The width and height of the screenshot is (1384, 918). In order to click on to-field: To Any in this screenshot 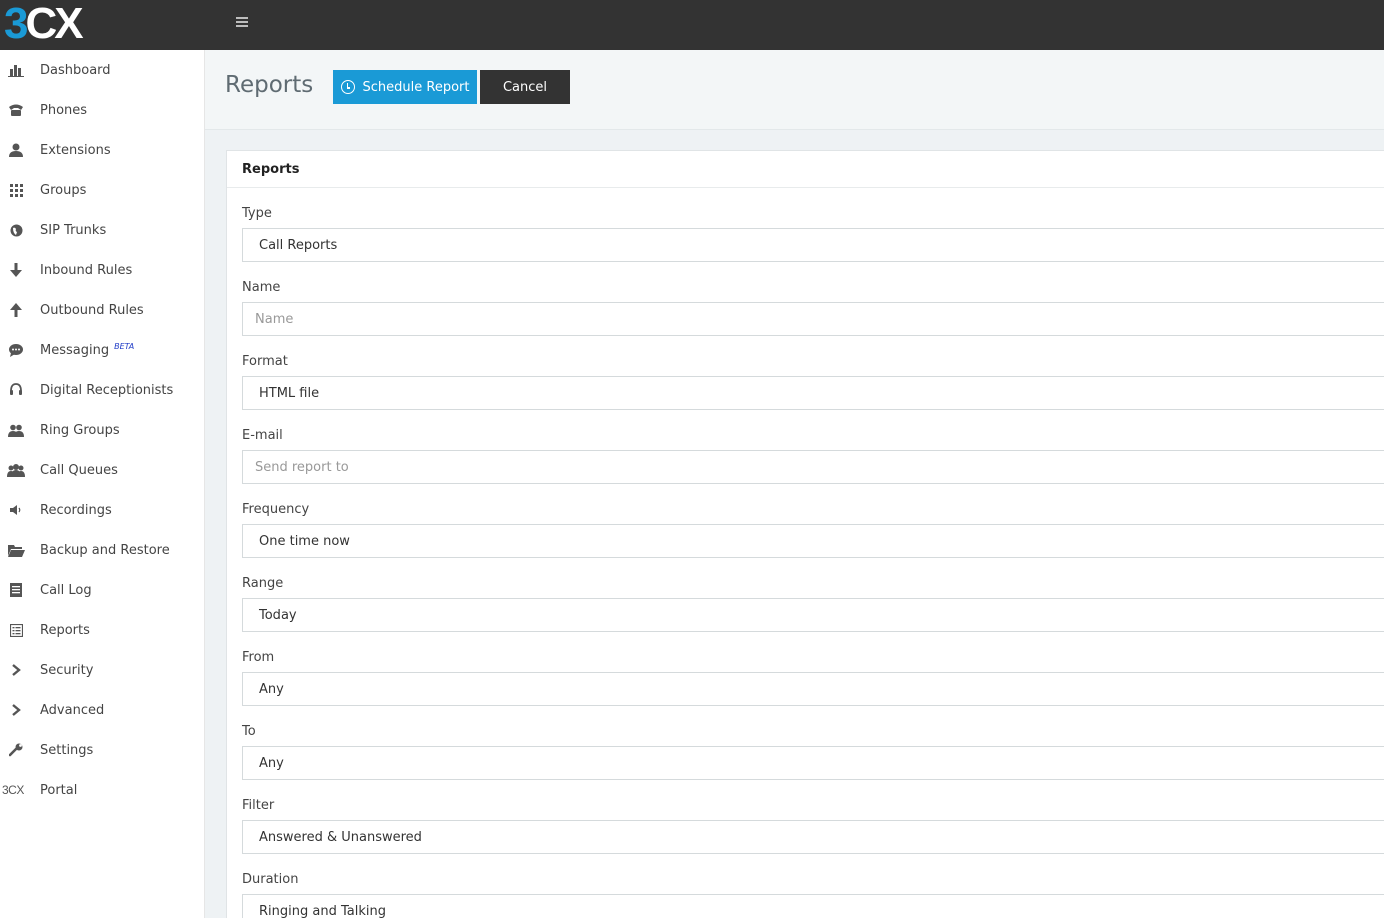, I will do `click(813, 752)`.